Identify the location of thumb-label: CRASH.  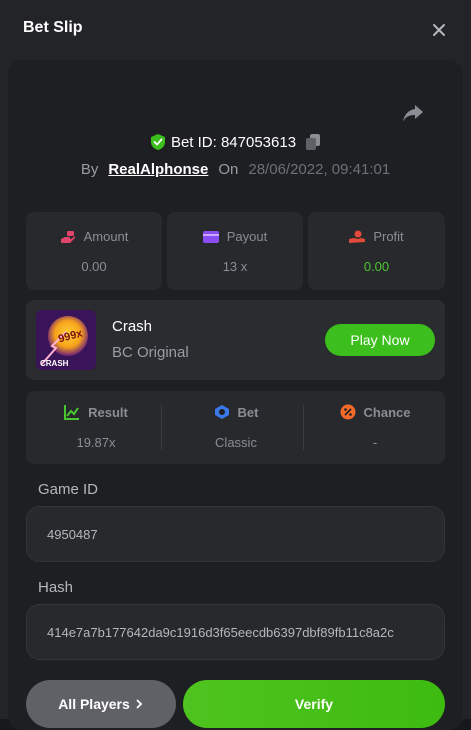
(54, 363).